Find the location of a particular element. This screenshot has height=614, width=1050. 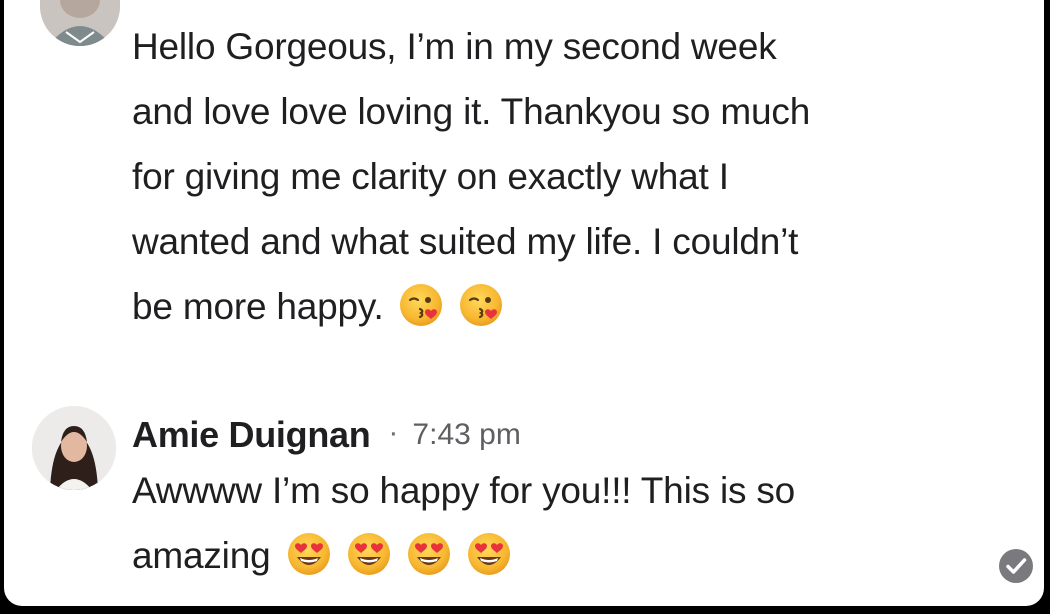

comment-last-line: be more happy. is located at coordinates (562, 306).